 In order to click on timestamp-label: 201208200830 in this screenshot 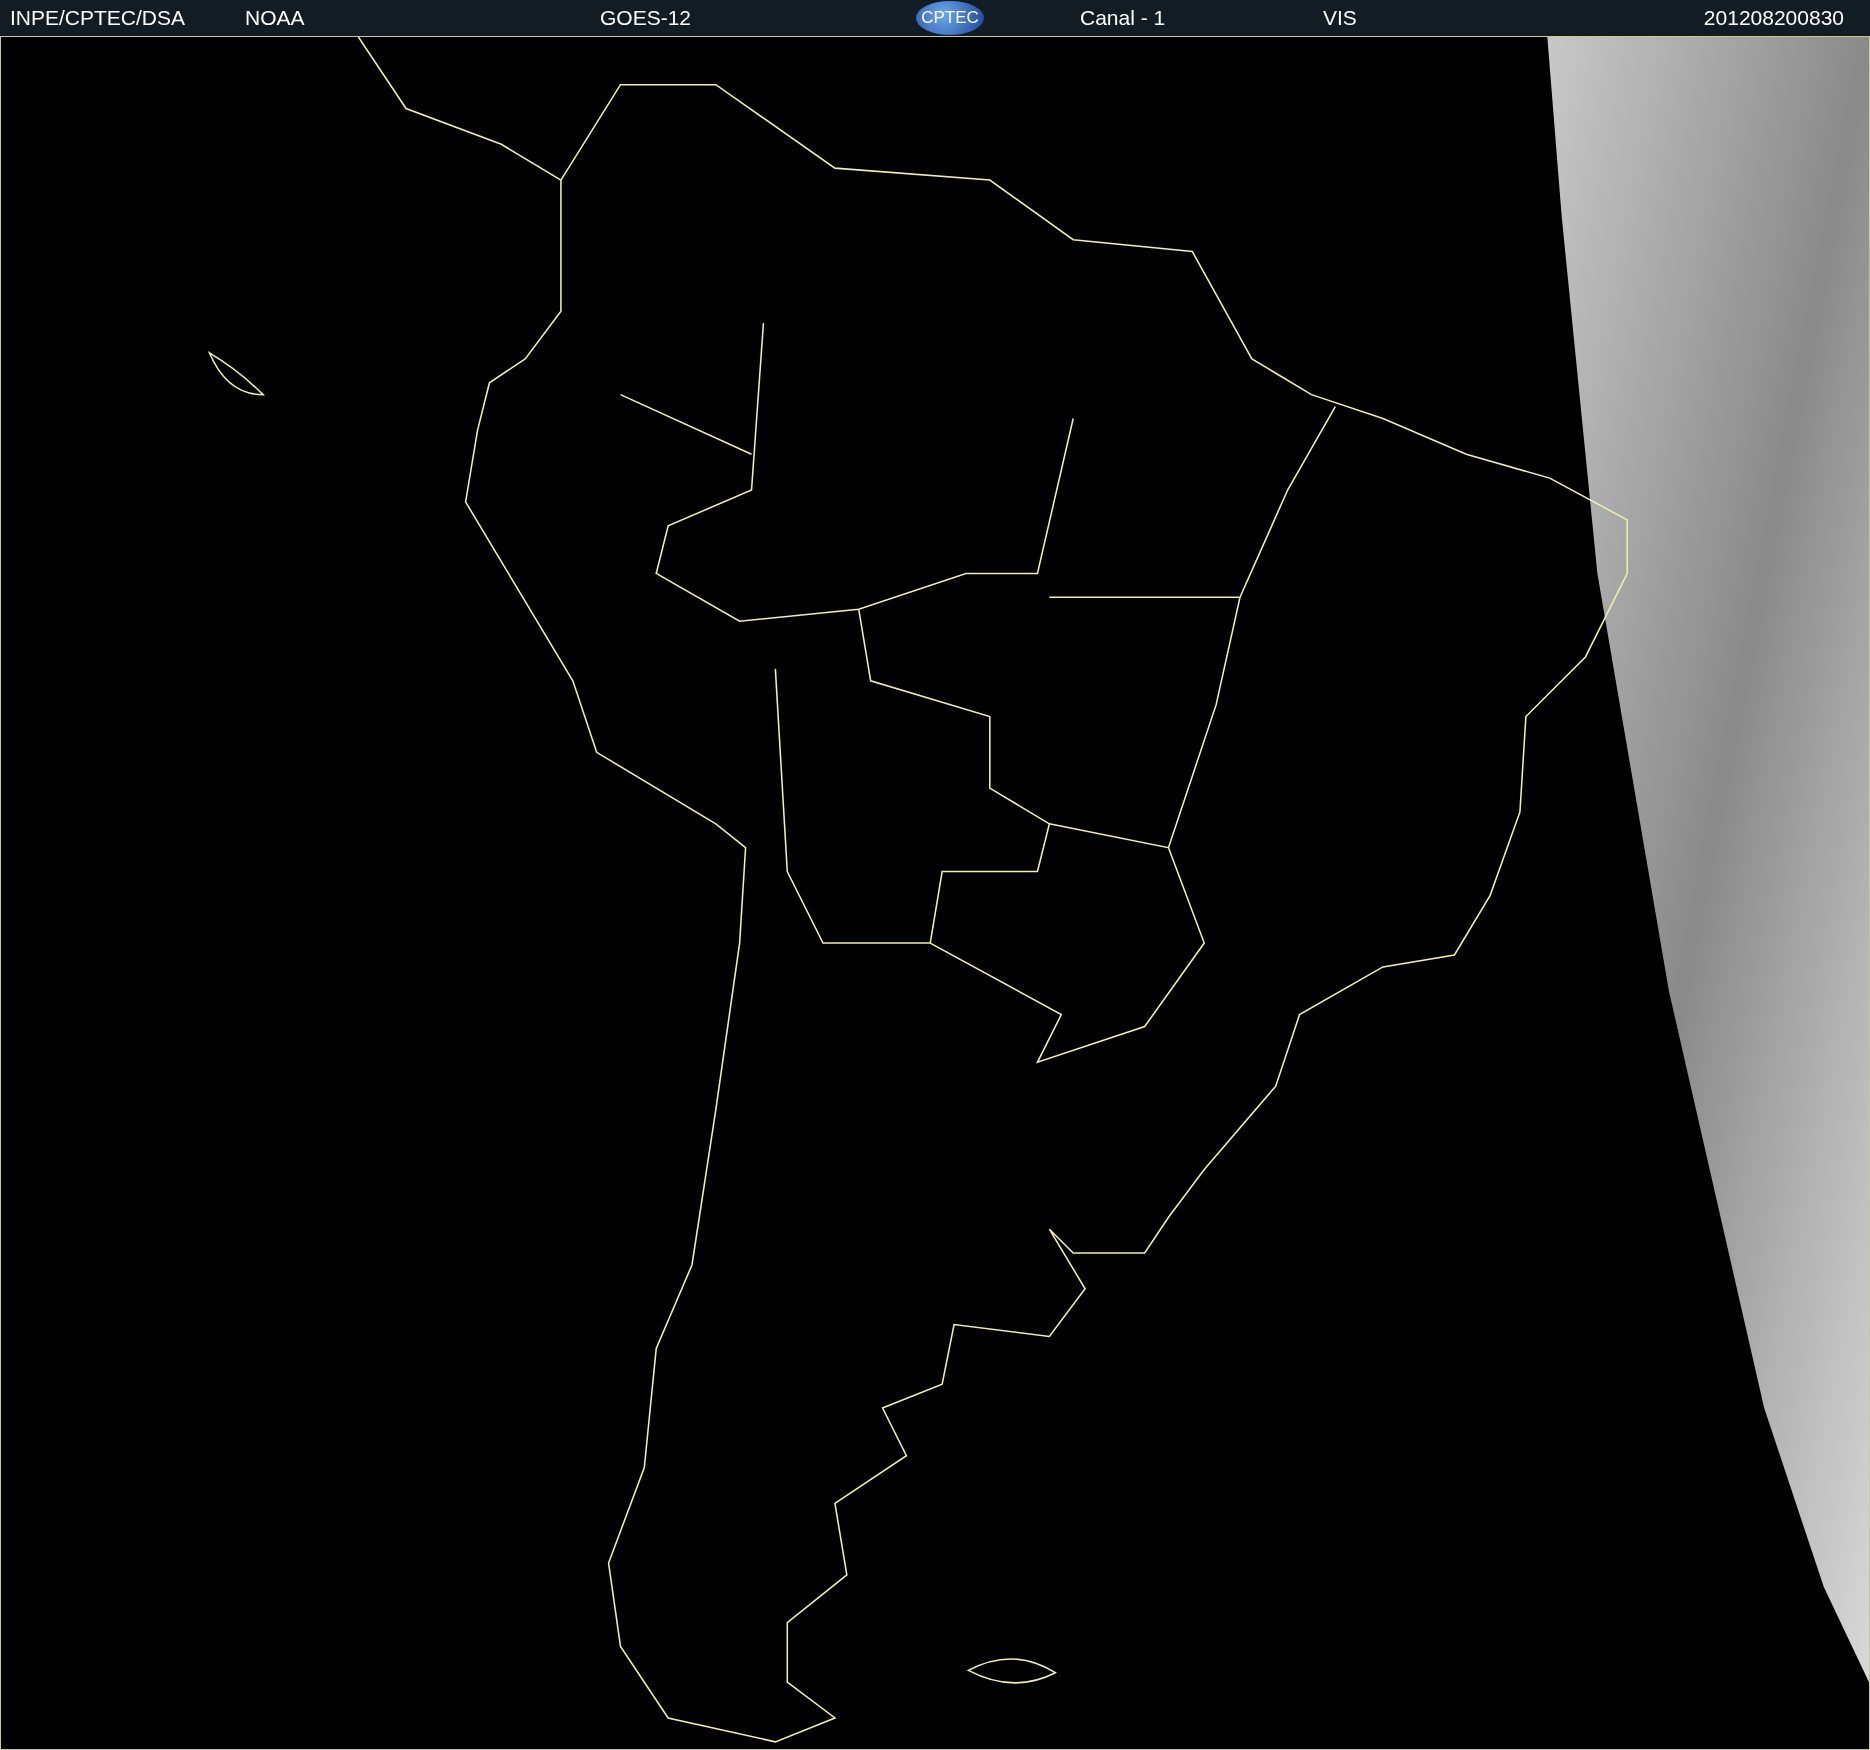, I will do `click(1773, 18)`.